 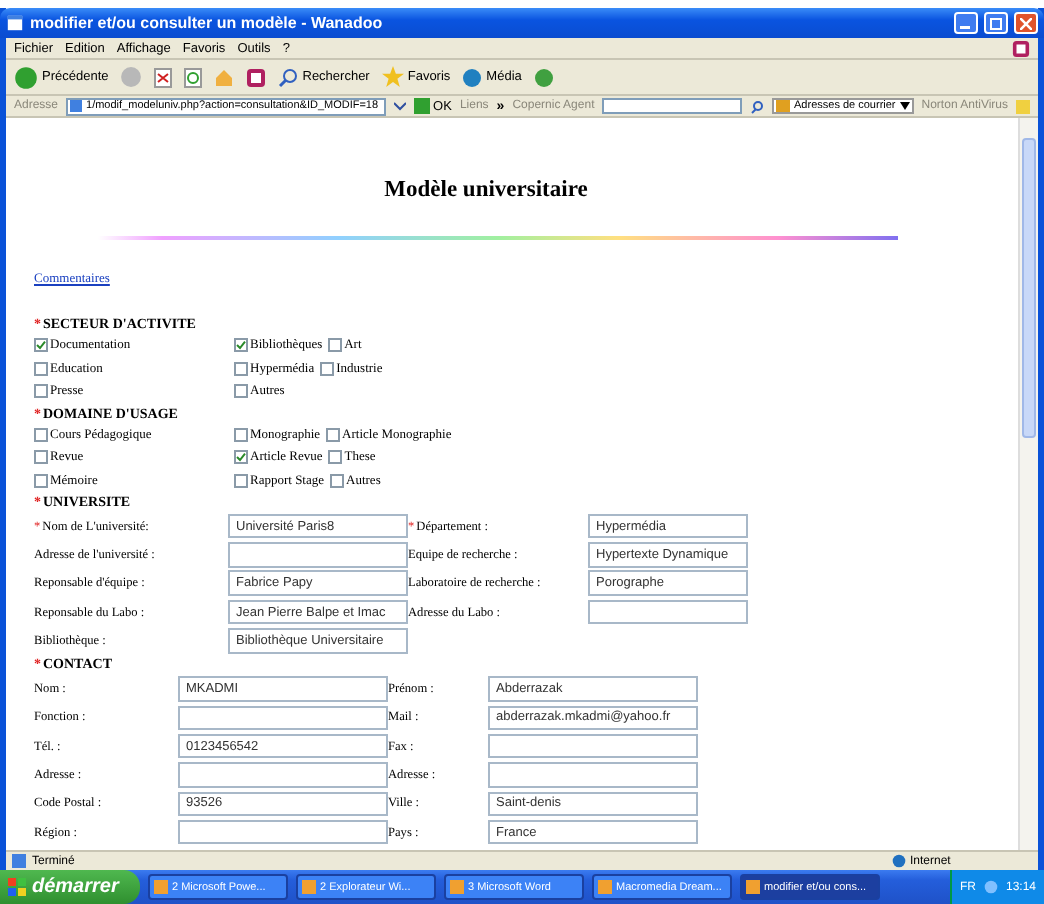 What do you see at coordinates (1028, 484) in the screenshot?
I see `scrollbar` at bounding box center [1028, 484].